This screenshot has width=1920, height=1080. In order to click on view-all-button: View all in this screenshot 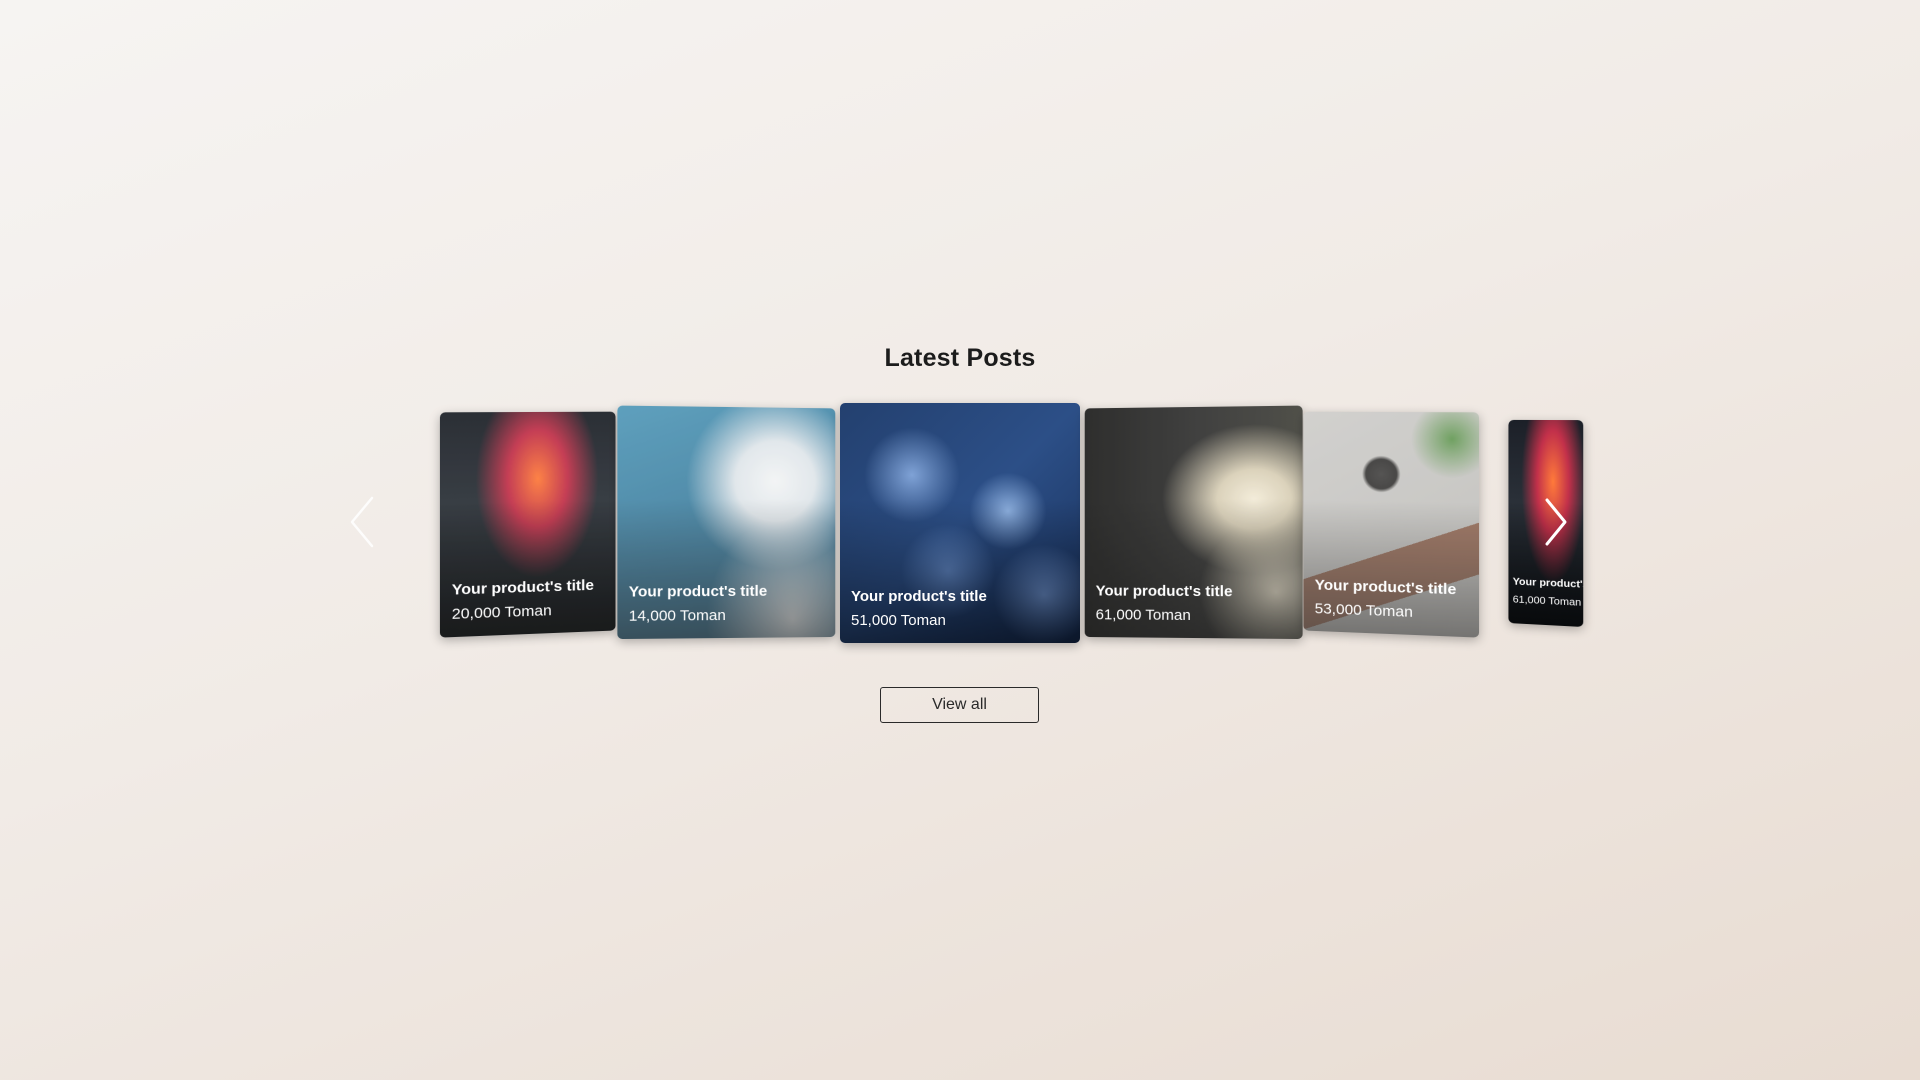, I will do `click(959, 705)`.